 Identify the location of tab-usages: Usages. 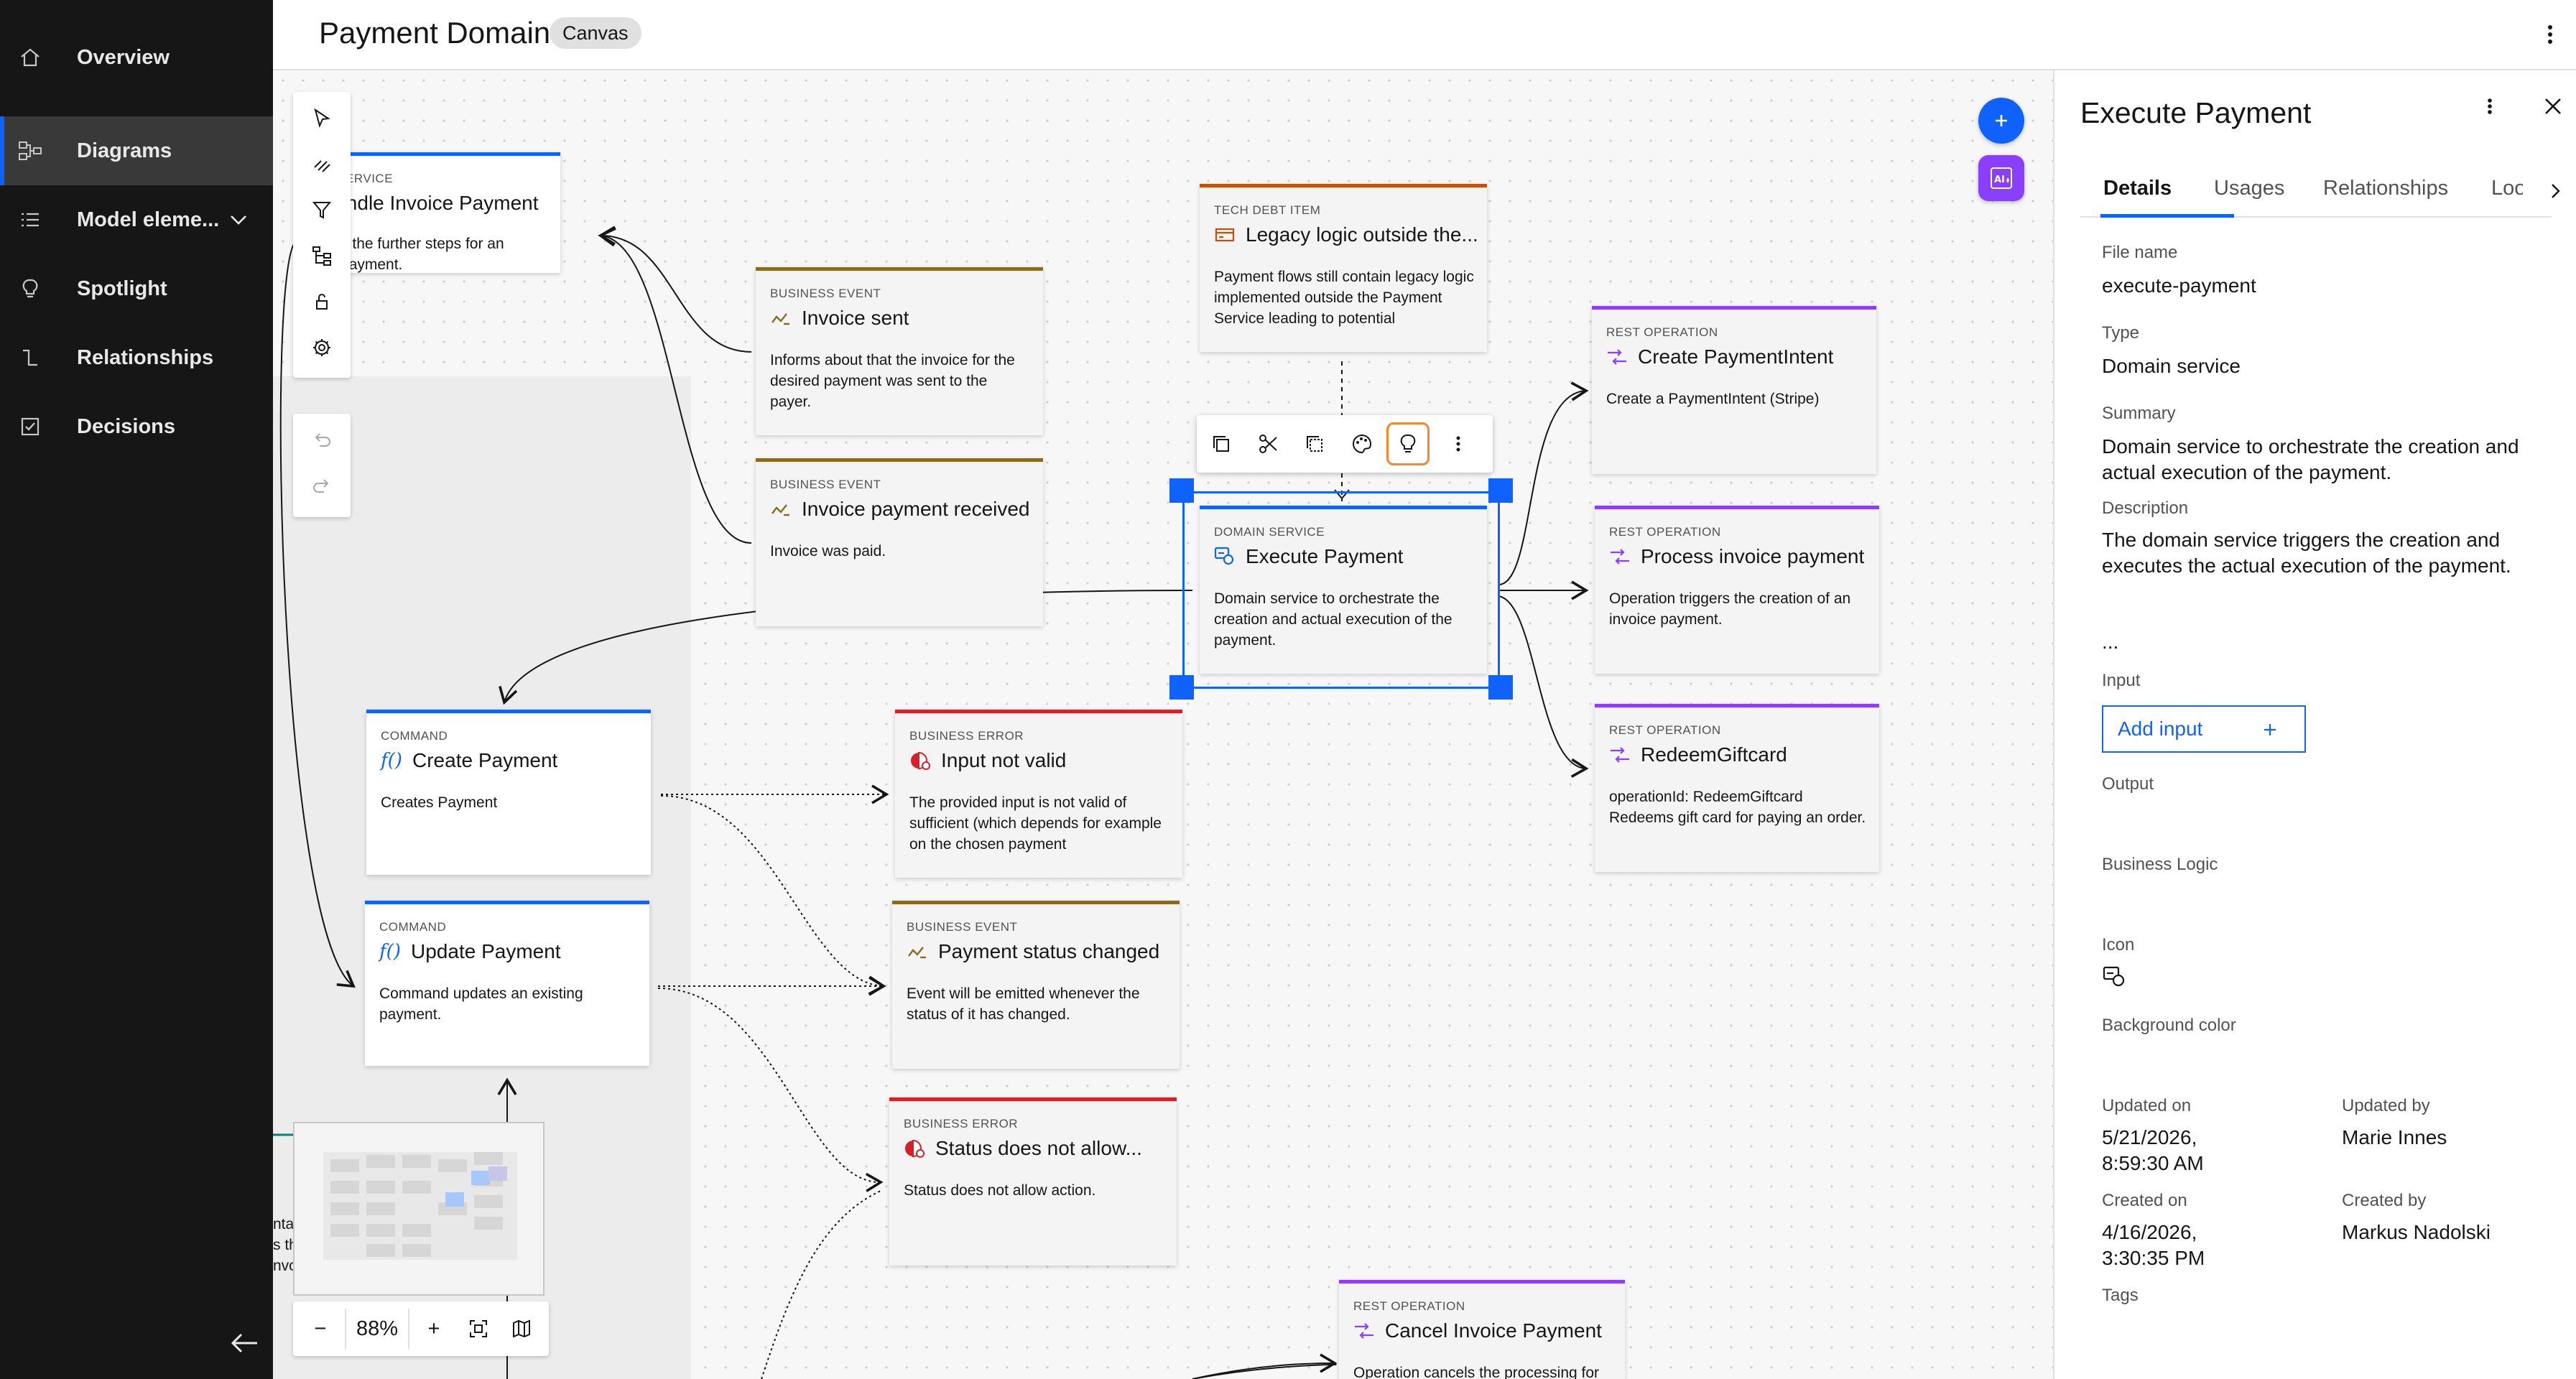
(2249, 189).